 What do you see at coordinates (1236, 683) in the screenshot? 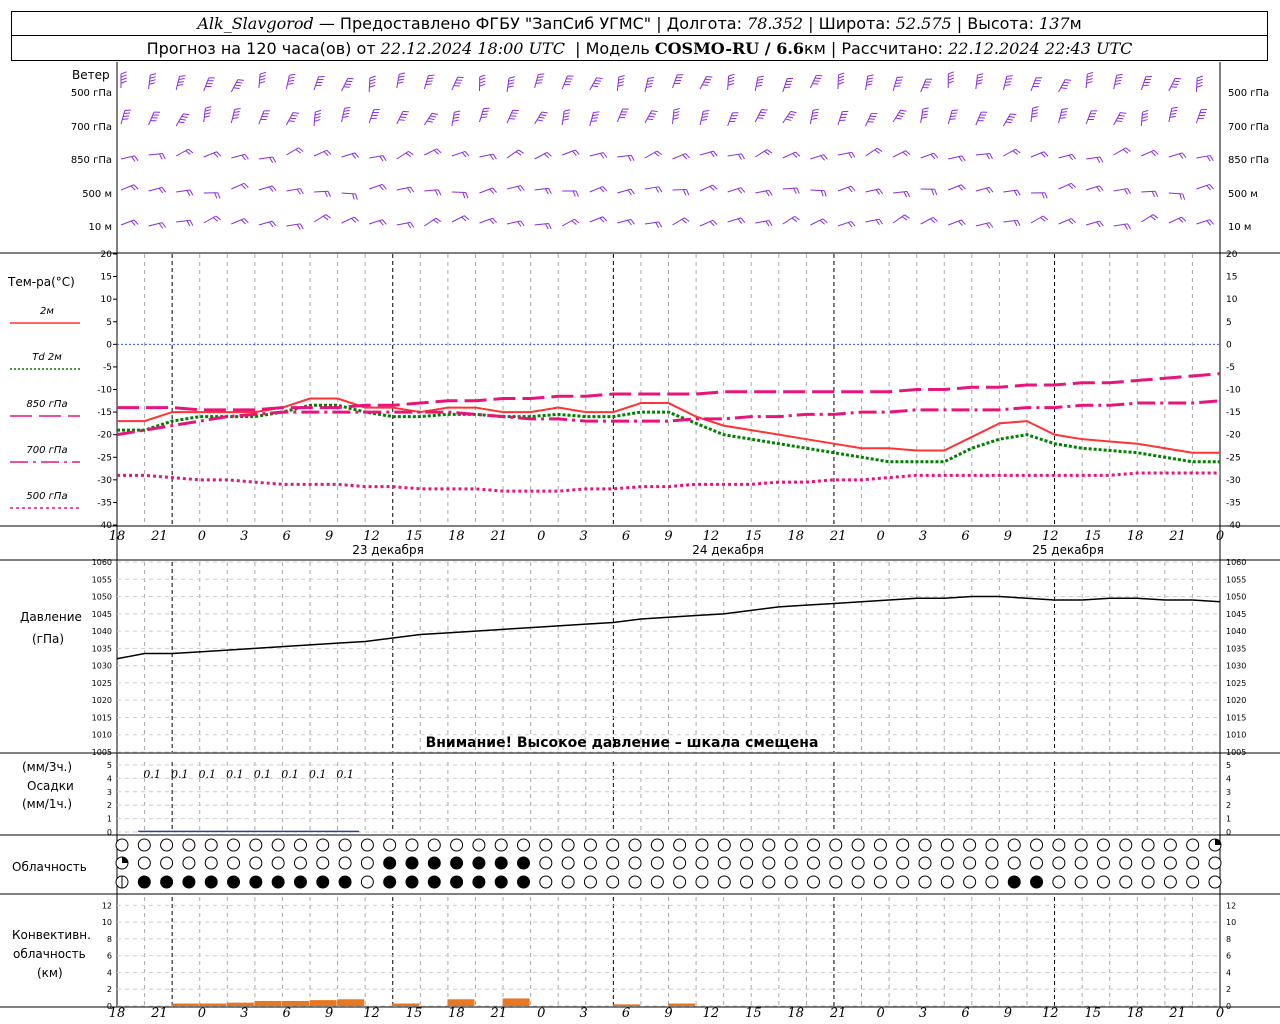
I see `pressure-tick-right: 1025` at bounding box center [1236, 683].